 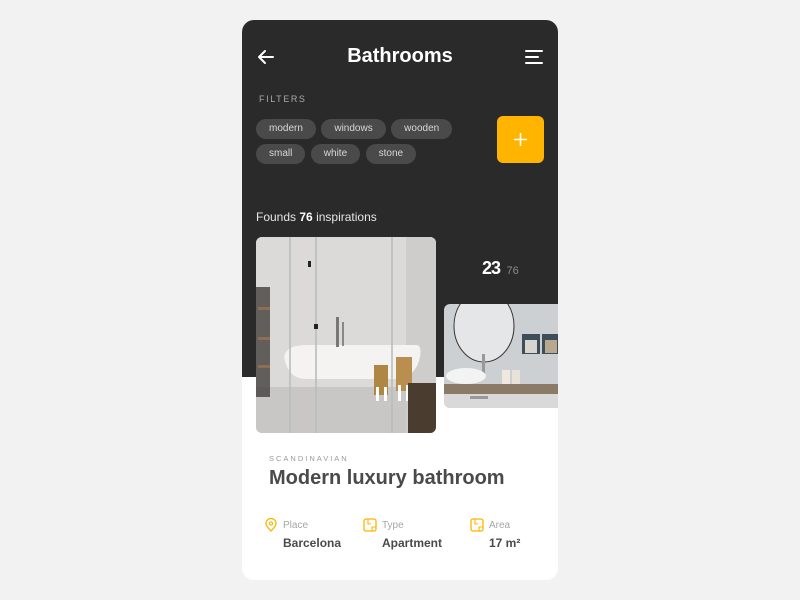 I want to click on filter-chip-modern: modern, so click(x=286, y=129).